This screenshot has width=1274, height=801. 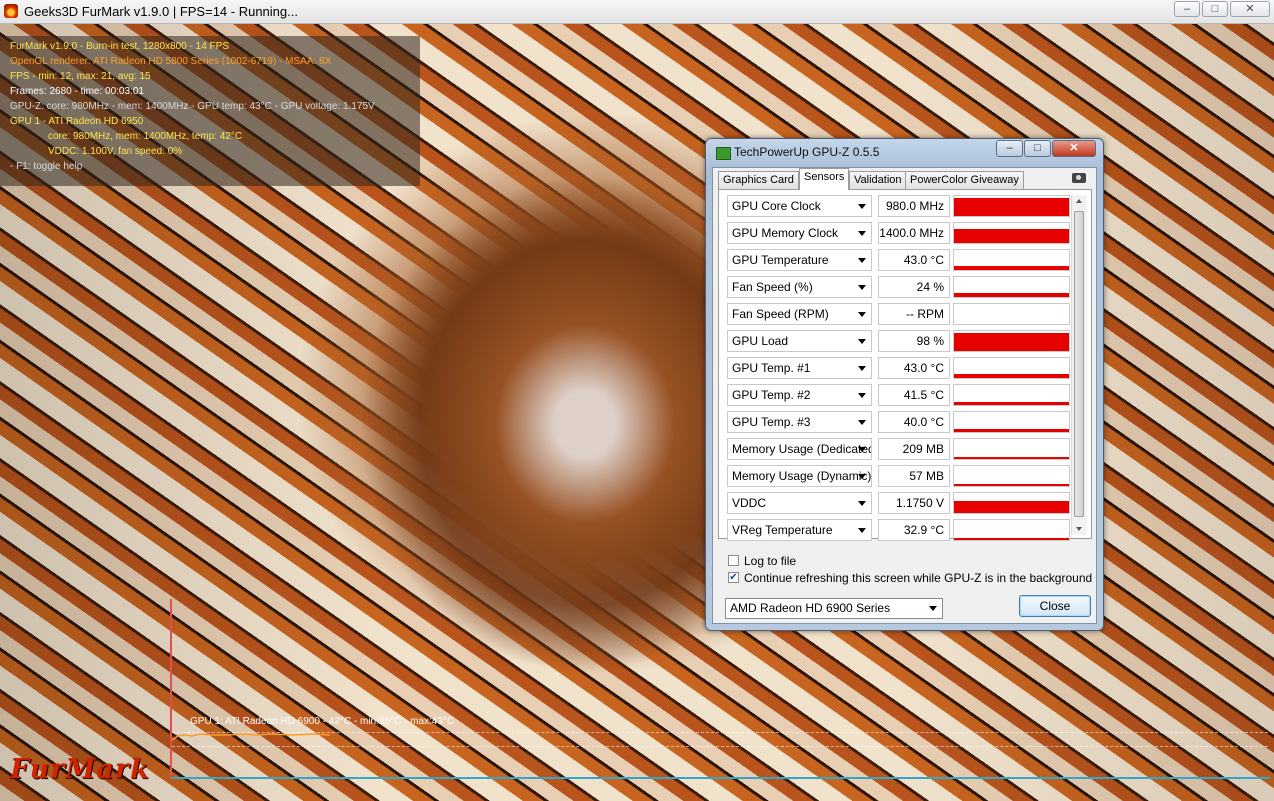 I want to click on sensor-value: 32.9 °C, so click(x=914, y=530).